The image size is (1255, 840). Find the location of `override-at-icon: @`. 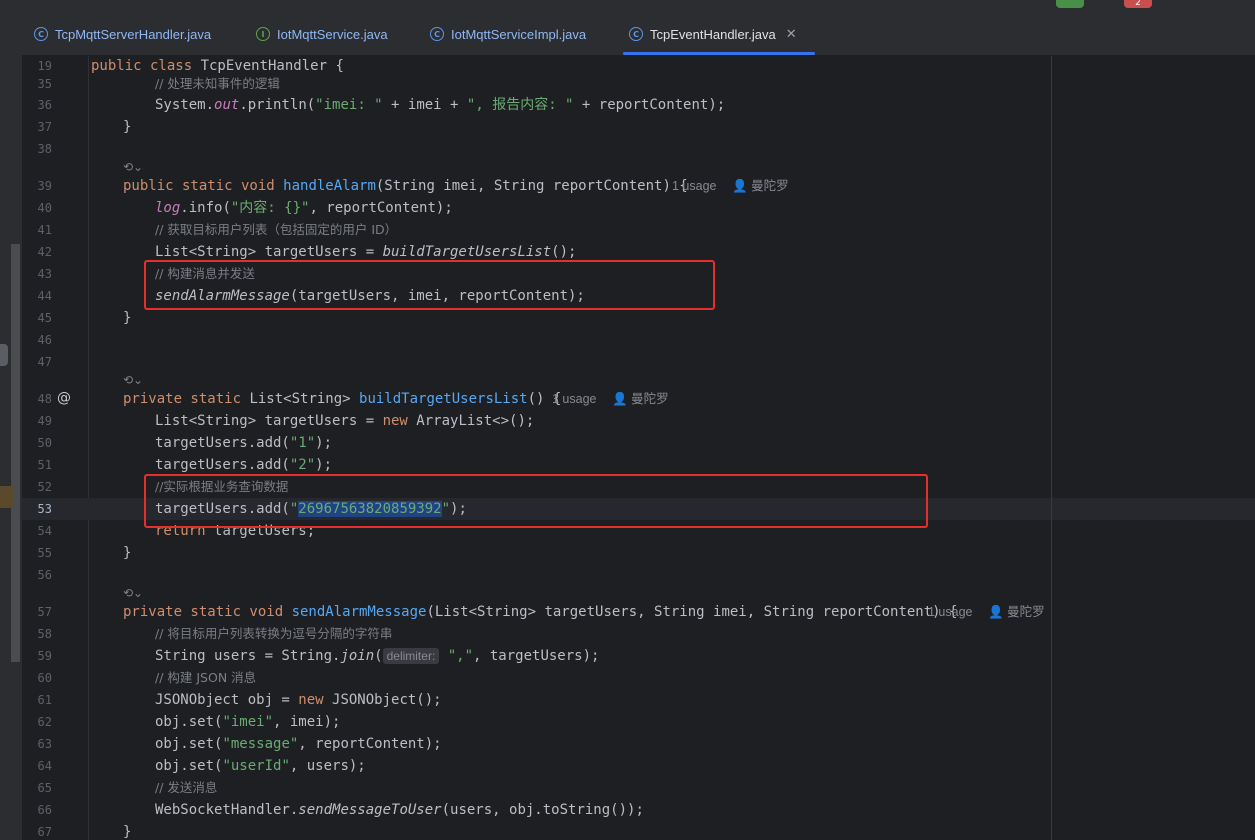

override-at-icon: @ is located at coordinates (66, 398).